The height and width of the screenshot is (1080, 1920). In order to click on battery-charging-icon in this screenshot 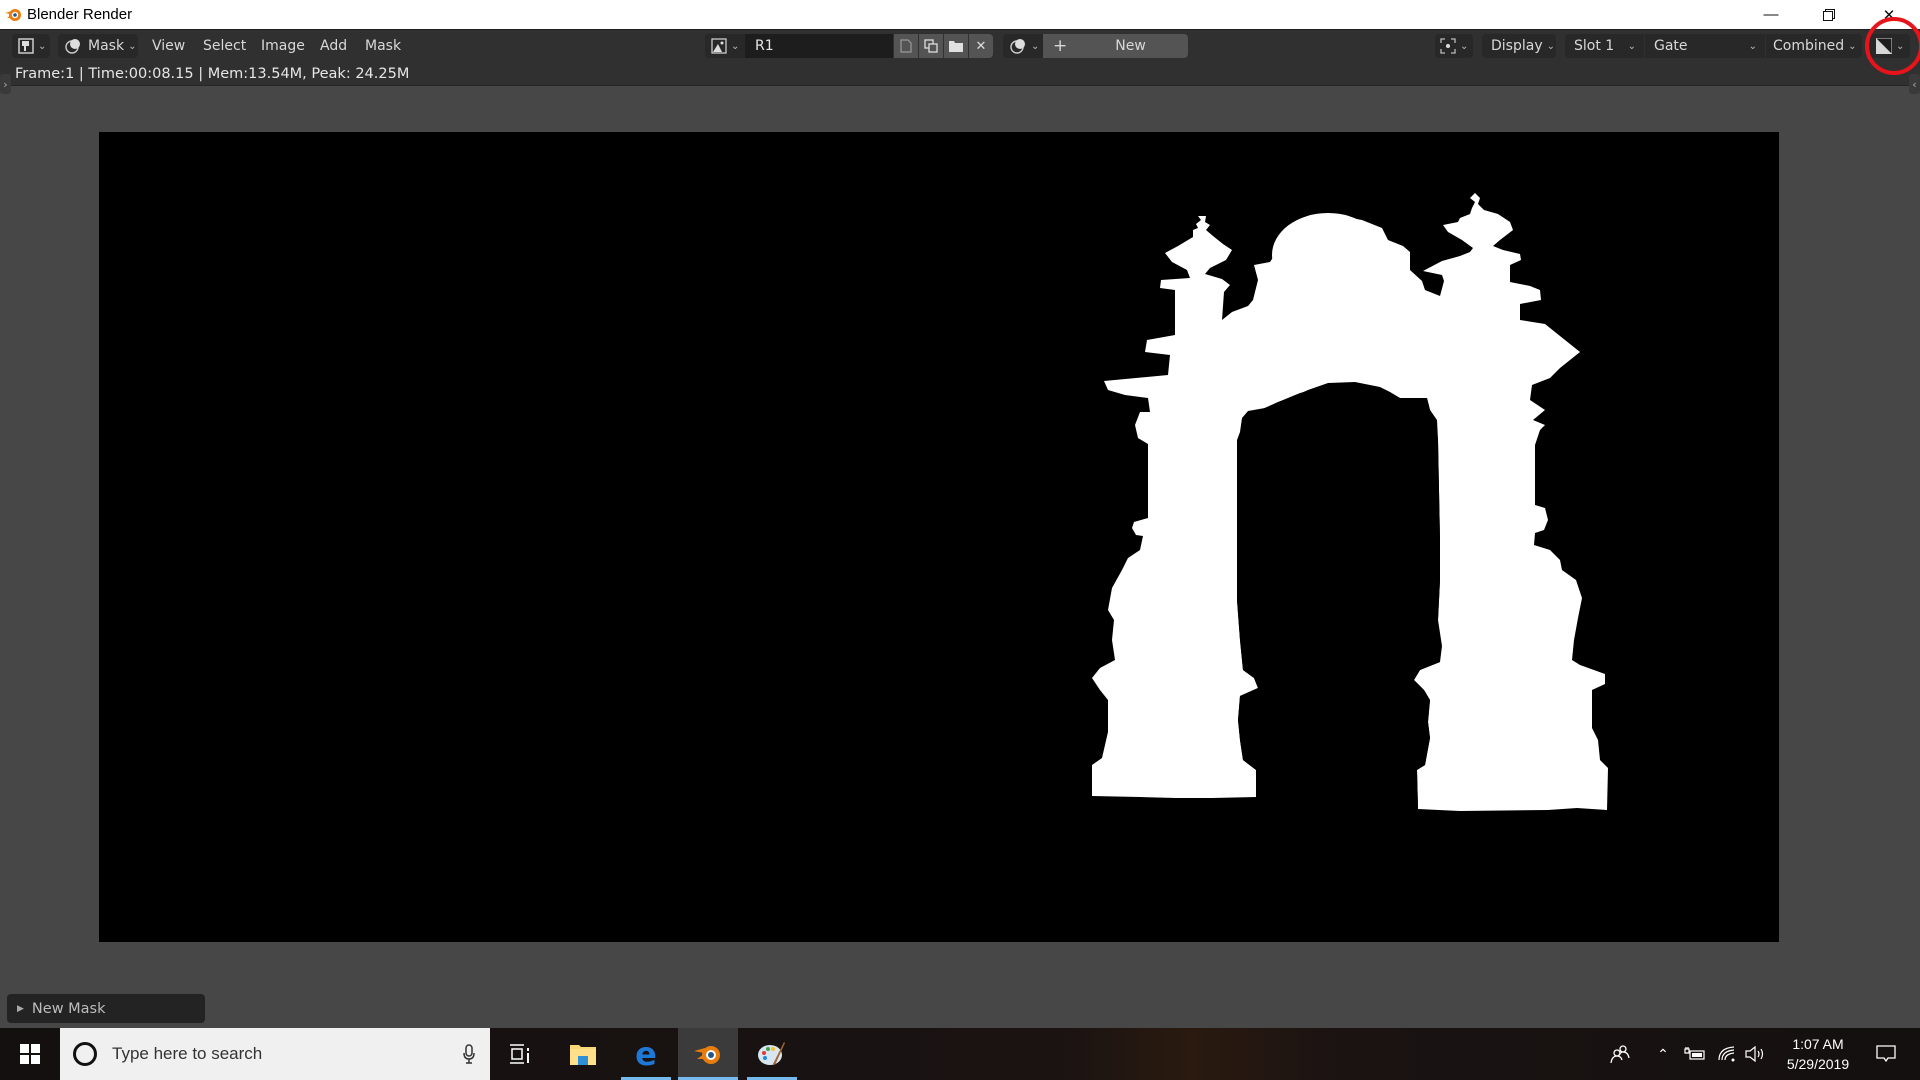, I will do `click(1694, 1053)`.